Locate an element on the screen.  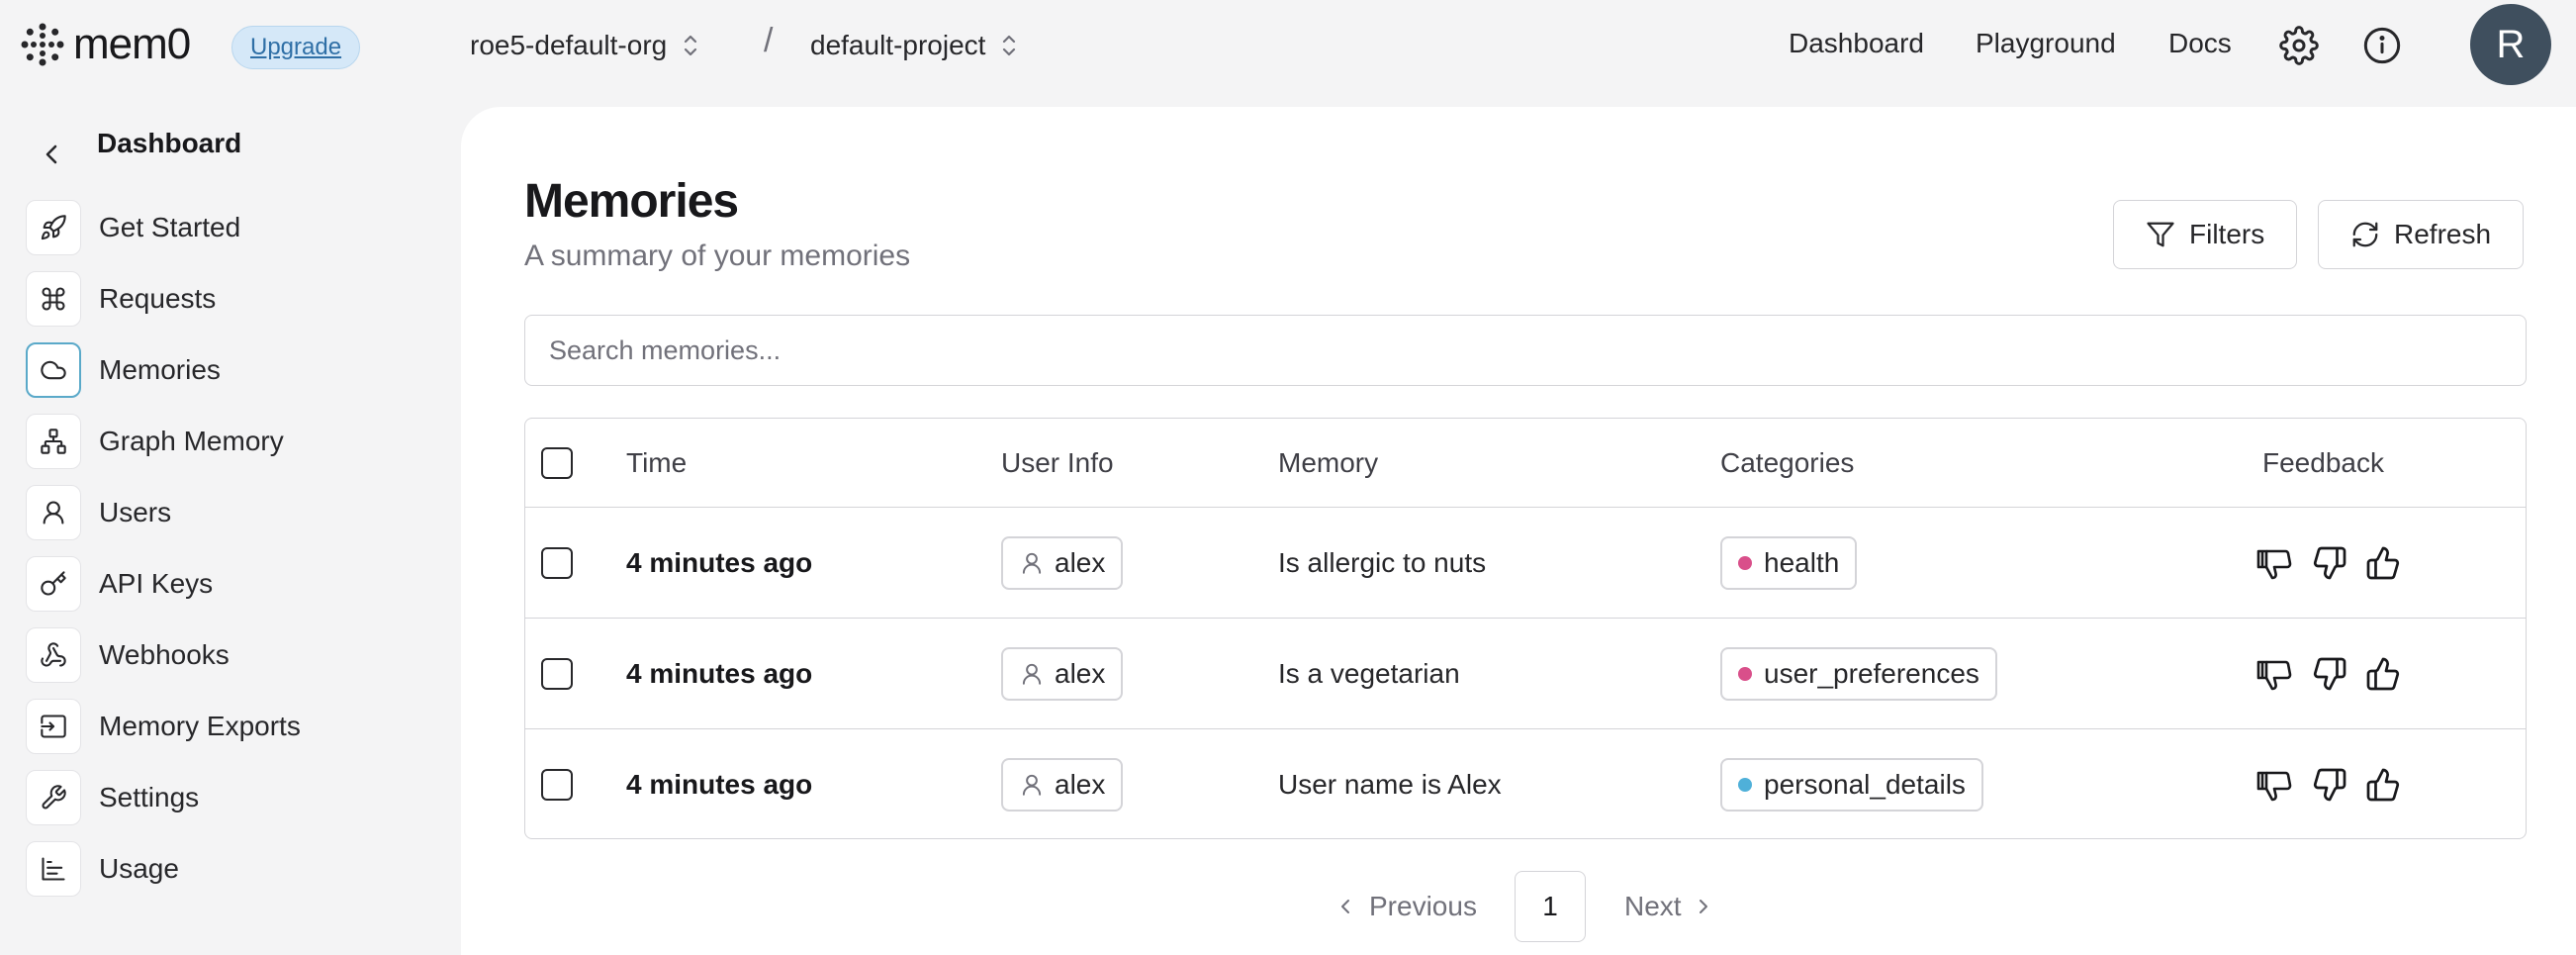
user-avatar: R is located at coordinates (2510, 44).